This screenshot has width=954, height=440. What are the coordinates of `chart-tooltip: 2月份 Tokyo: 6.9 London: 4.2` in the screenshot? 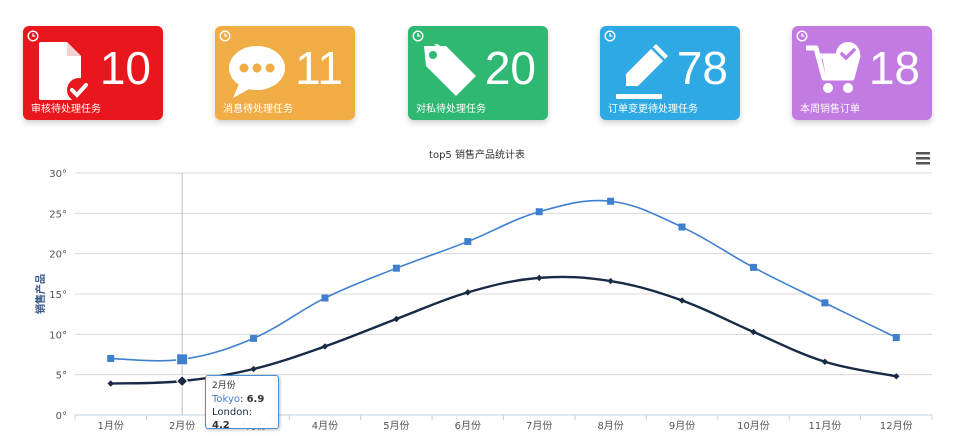 It's located at (242, 403).